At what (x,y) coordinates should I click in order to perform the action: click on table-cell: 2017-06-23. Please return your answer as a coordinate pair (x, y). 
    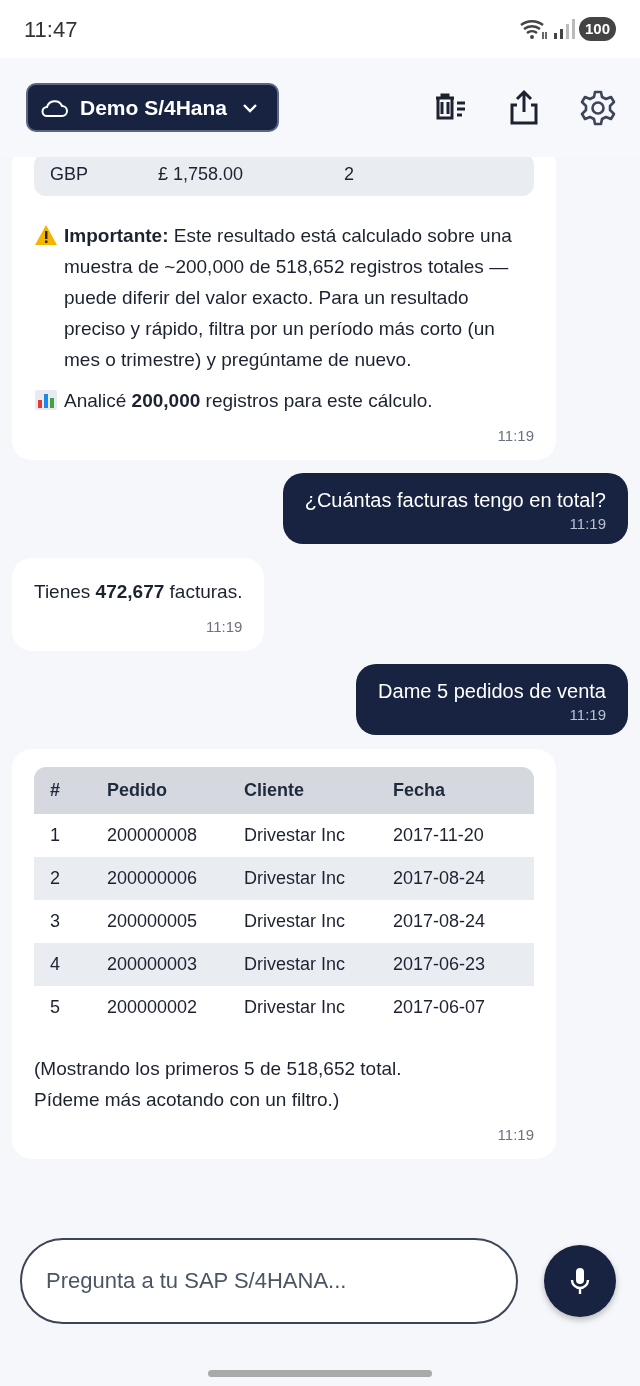
    Looking at the image, I should click on (455, 964).